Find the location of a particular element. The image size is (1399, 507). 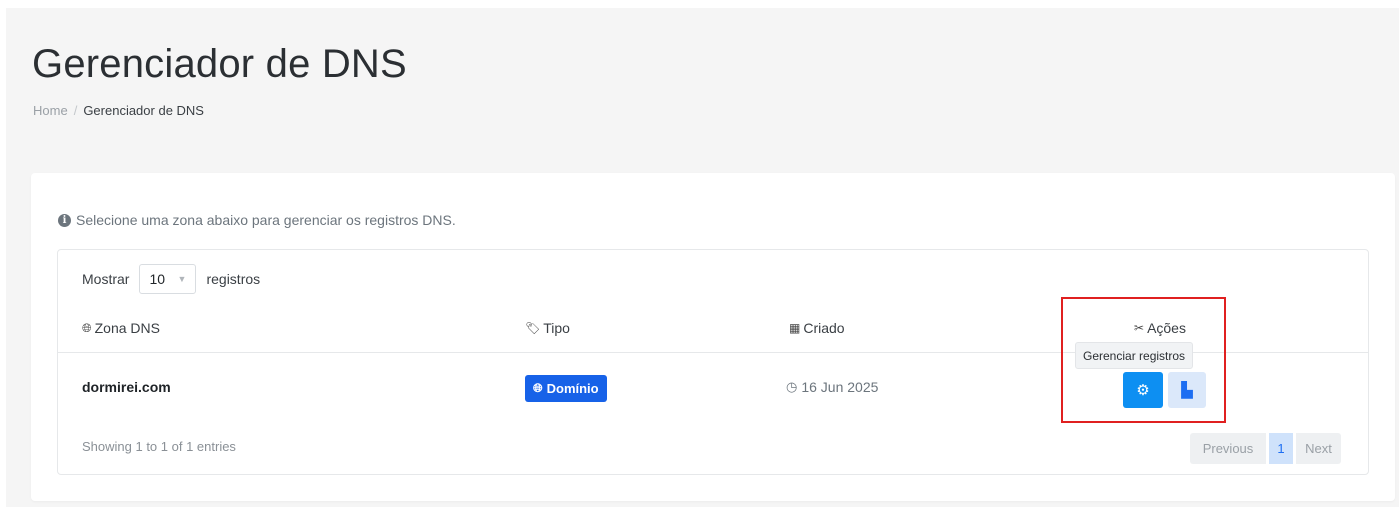

manage-records-button: ⚙ is located at coordinates (1143, 390).